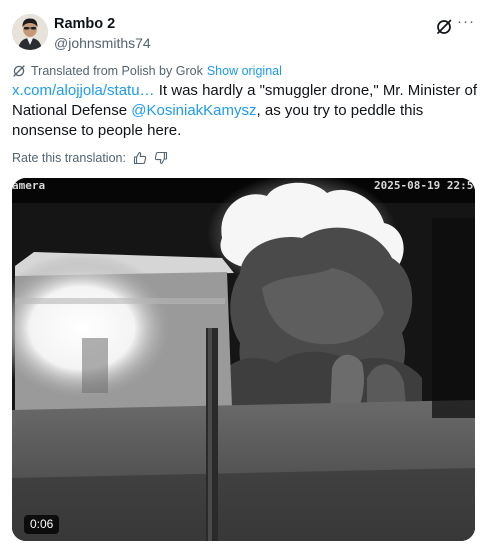  I want to click on avatar, so click(30, 32).